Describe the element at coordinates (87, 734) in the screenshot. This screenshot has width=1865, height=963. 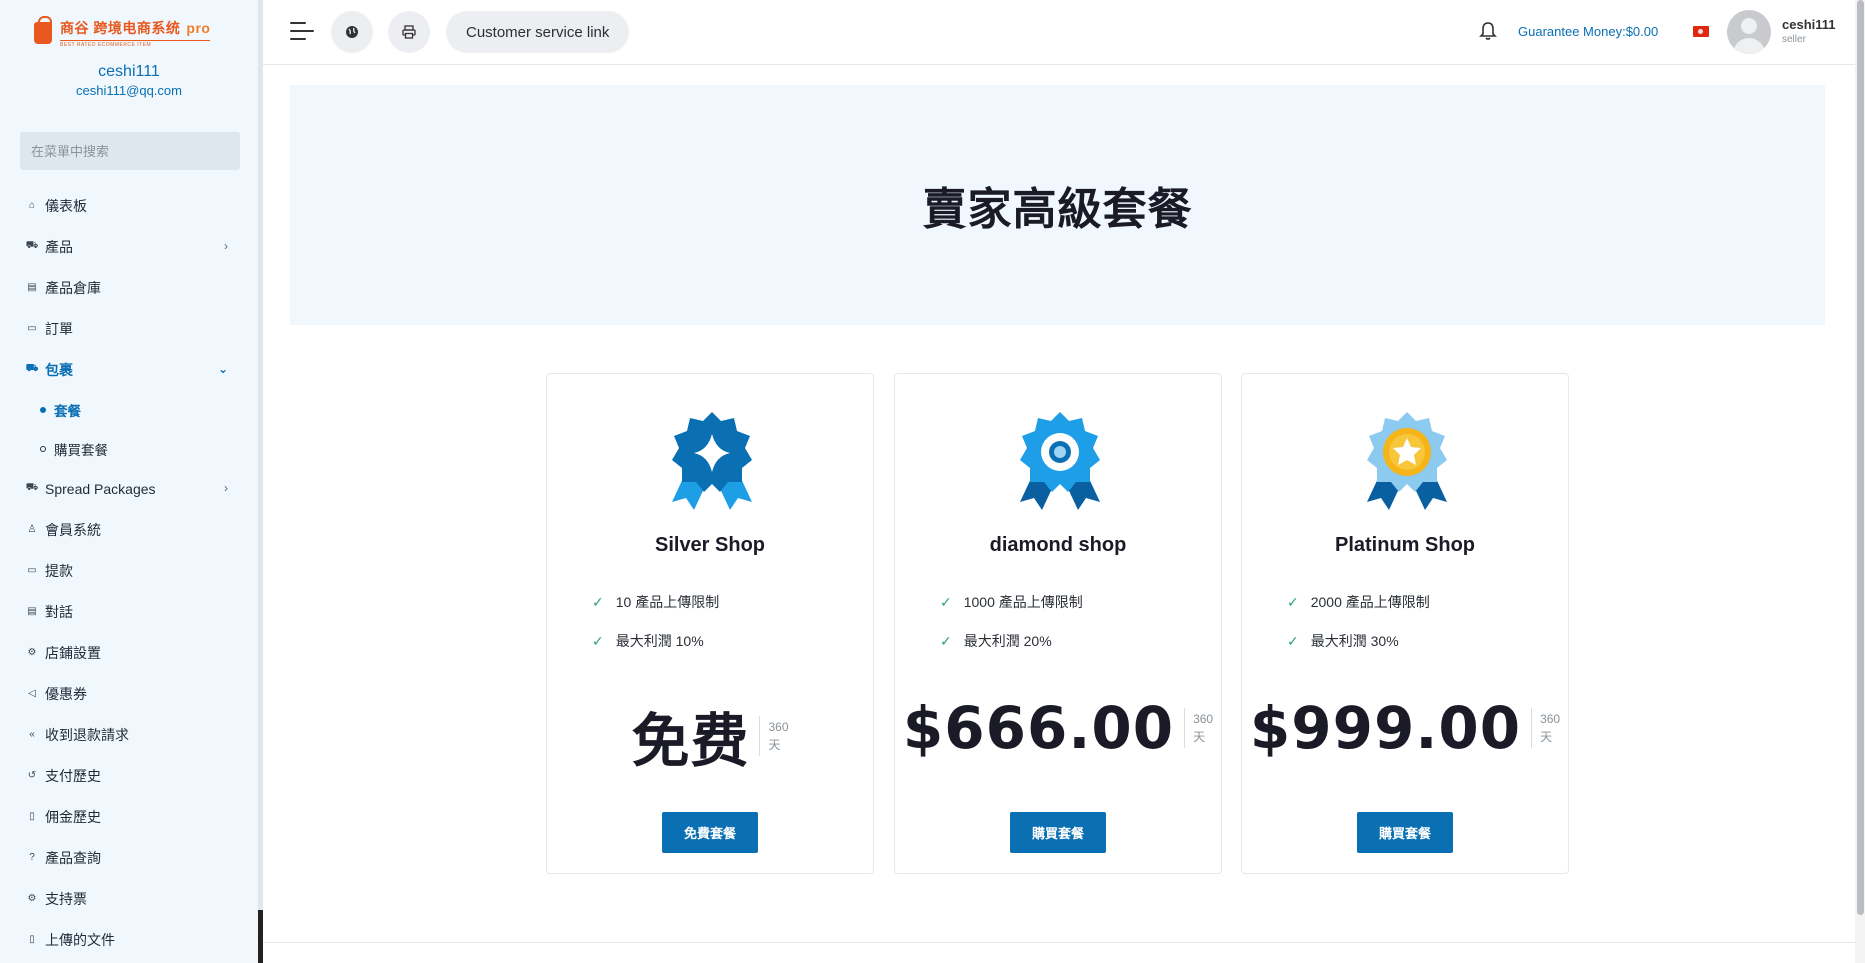
I see `sidebar-item-label: 收到退款請求` at that location.